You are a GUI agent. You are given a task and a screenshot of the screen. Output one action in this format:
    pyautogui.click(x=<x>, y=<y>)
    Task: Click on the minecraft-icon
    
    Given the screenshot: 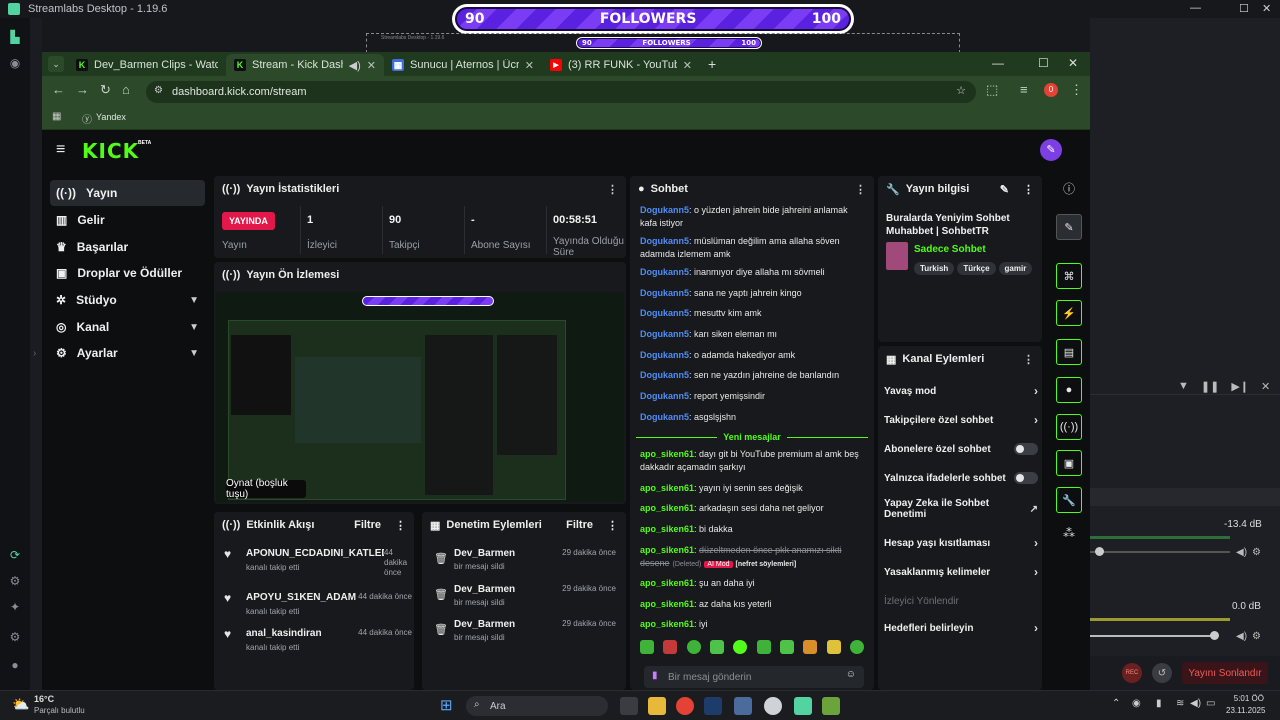 What is the action you would take?
    pyautogui.click(x=831, y=706)
    